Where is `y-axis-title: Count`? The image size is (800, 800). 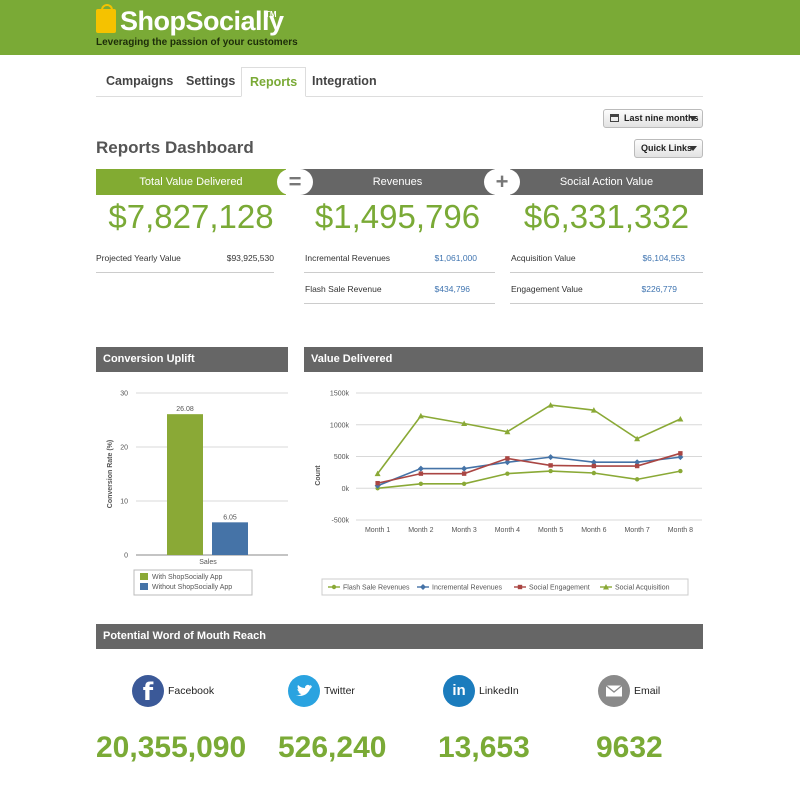
y-axis-title: Count is located at coordinates (318, 475).